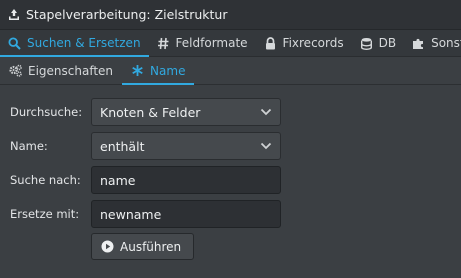  What do you see at coordinates (366, 43) in the screenshot?
I see `database-icon` at bounding box center [366, 43].